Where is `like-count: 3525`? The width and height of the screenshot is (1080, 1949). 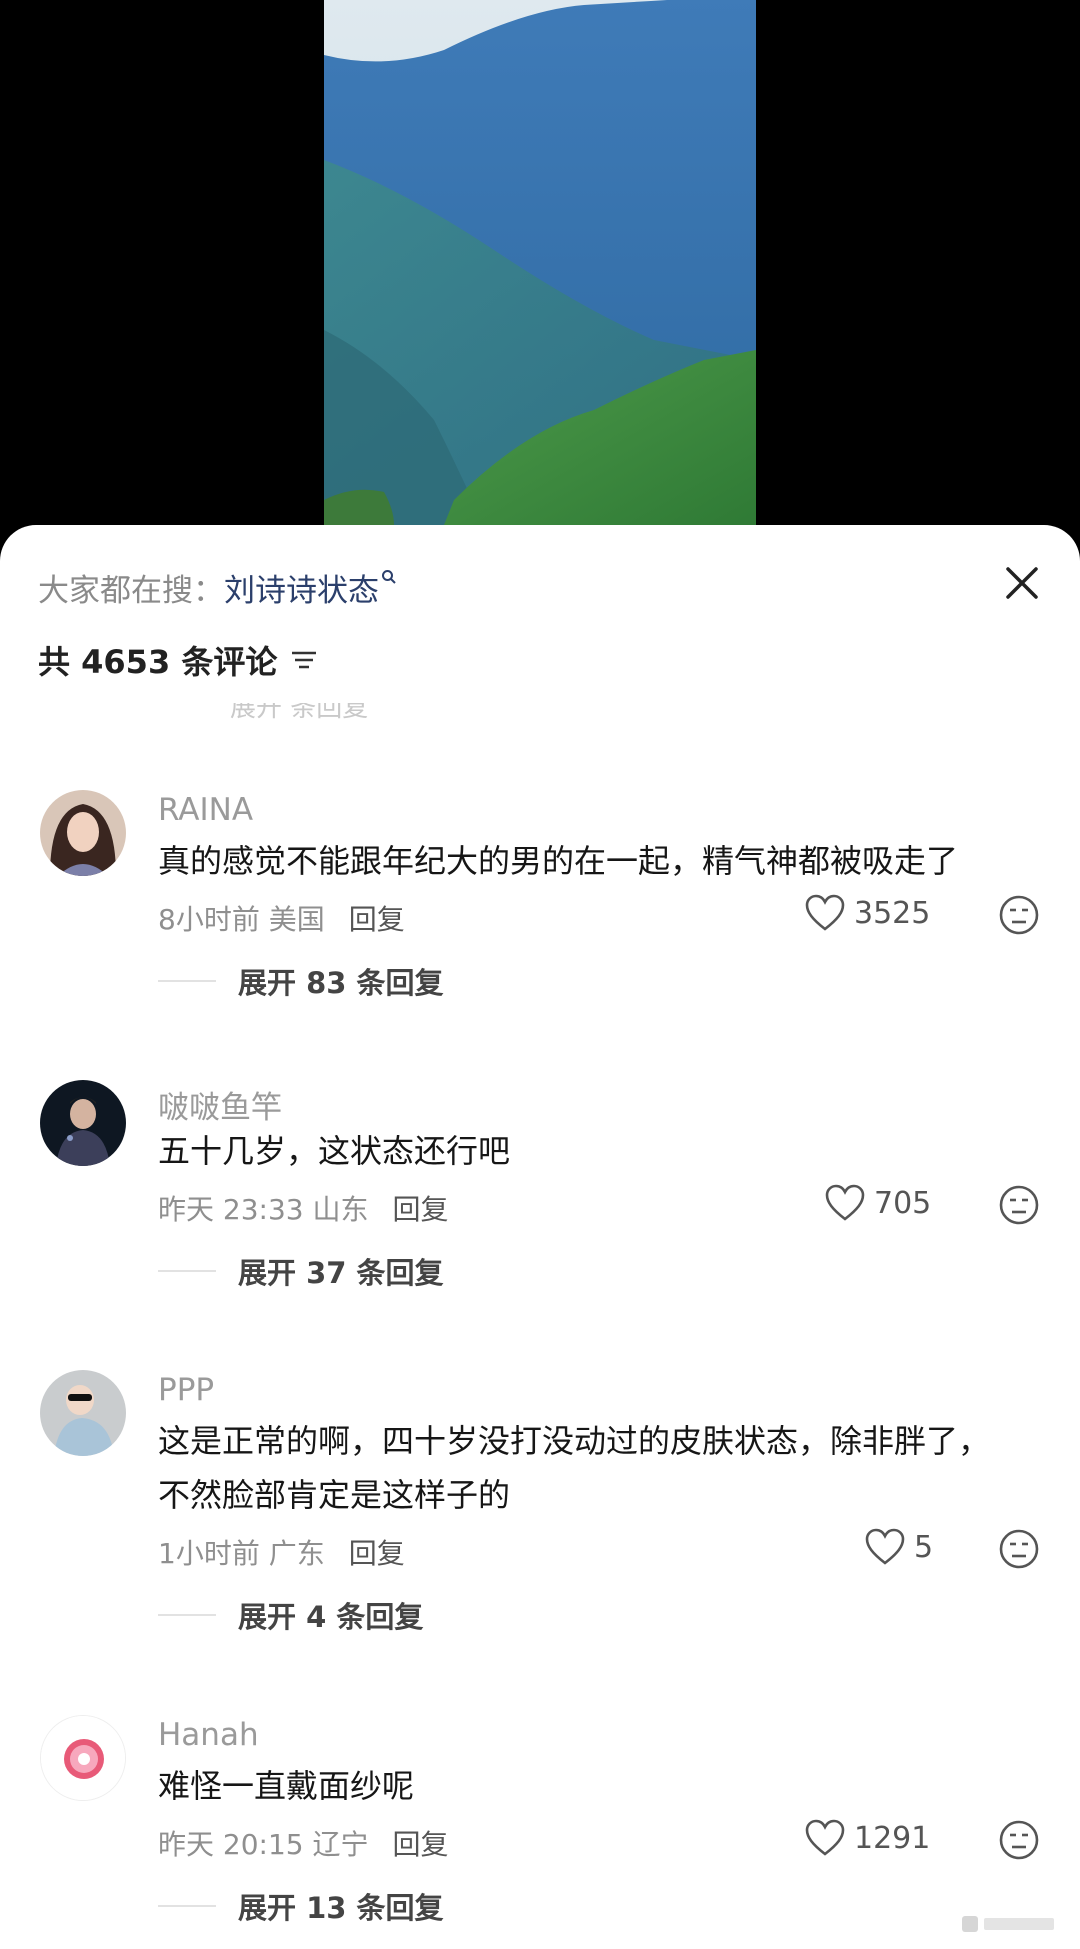
like-count: 3525 is located at coordinates (892, 913).